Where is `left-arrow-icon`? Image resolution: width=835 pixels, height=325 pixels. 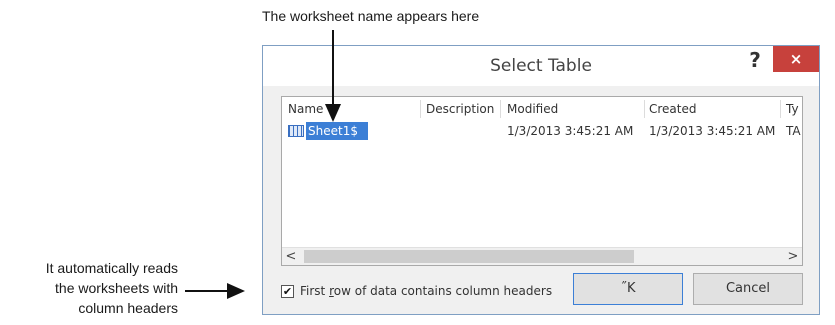
left-arrow-icon is located at coordinates (215, 291).